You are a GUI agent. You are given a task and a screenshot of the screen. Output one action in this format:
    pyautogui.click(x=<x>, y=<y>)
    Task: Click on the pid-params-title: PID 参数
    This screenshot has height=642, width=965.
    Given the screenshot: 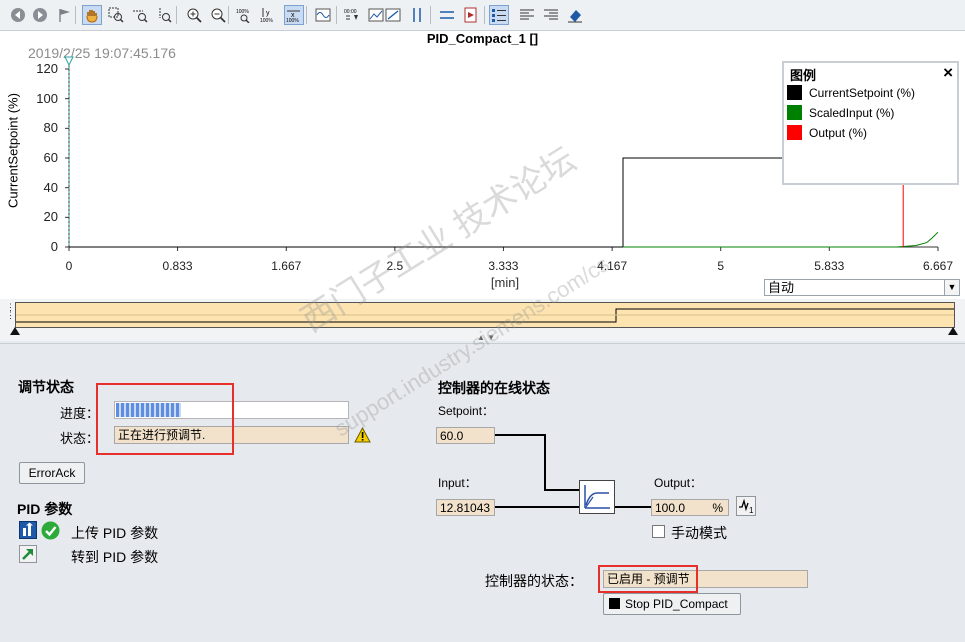 What is the action you would take?
    pyautogui.click(x=45, y=509)
    